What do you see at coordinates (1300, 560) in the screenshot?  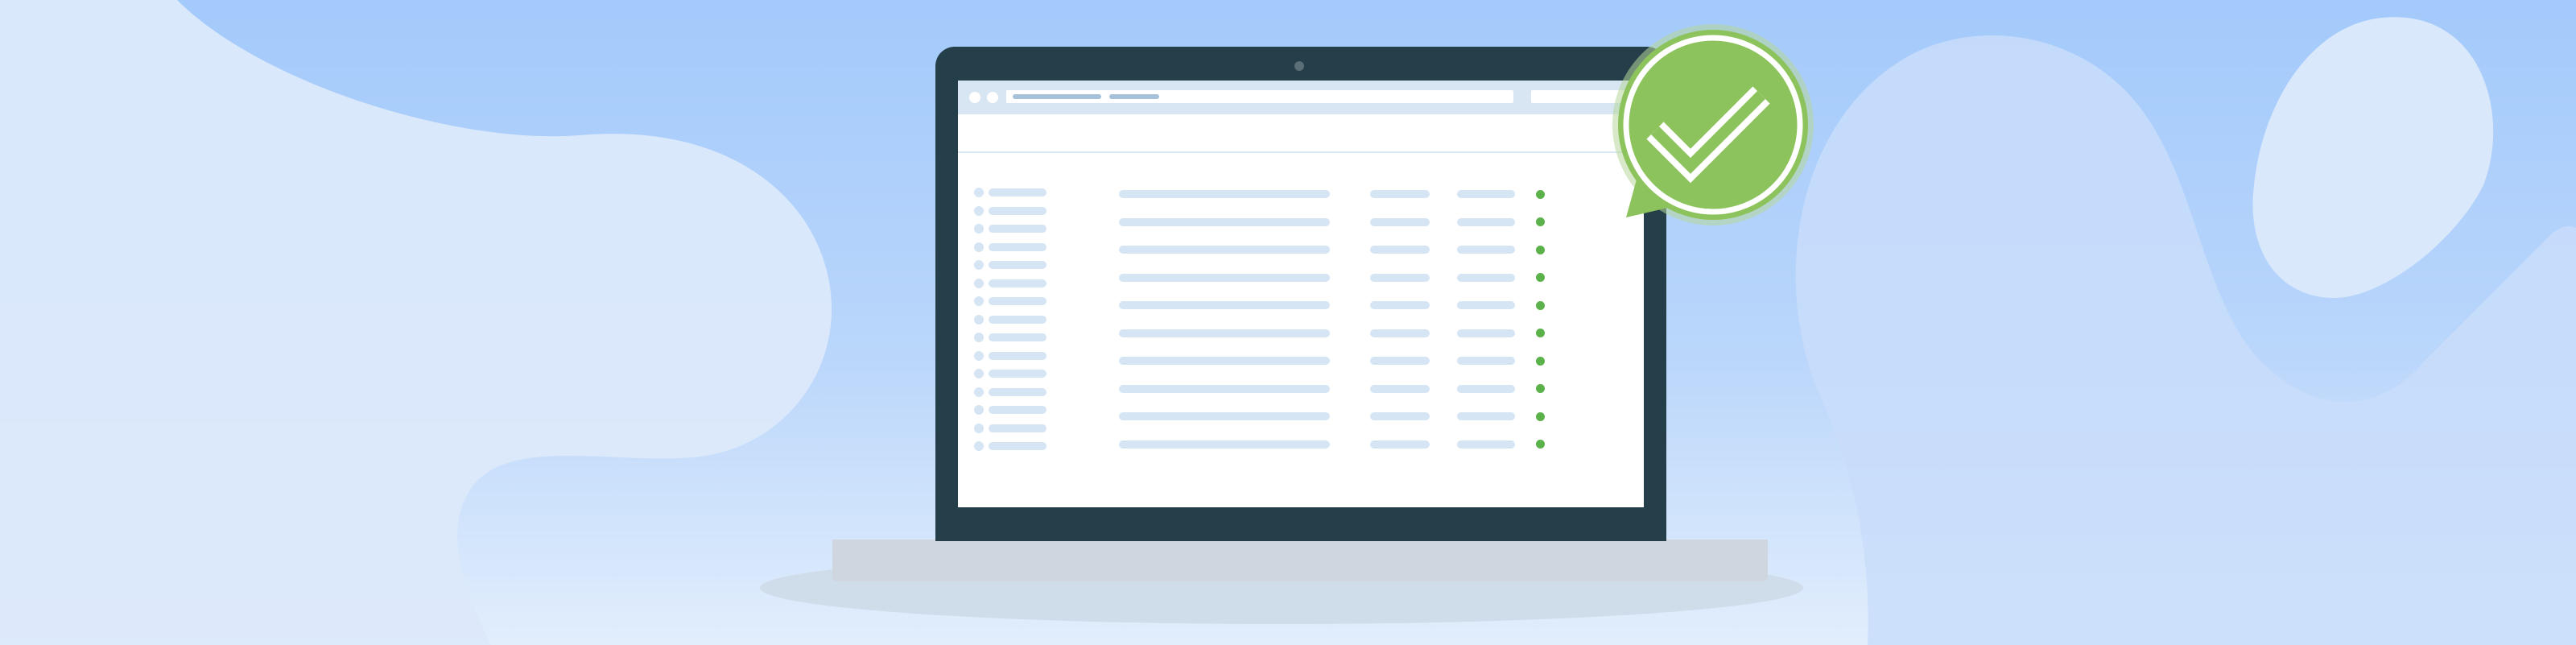 I see `laptop-base` at bounding box center [1300, 560].